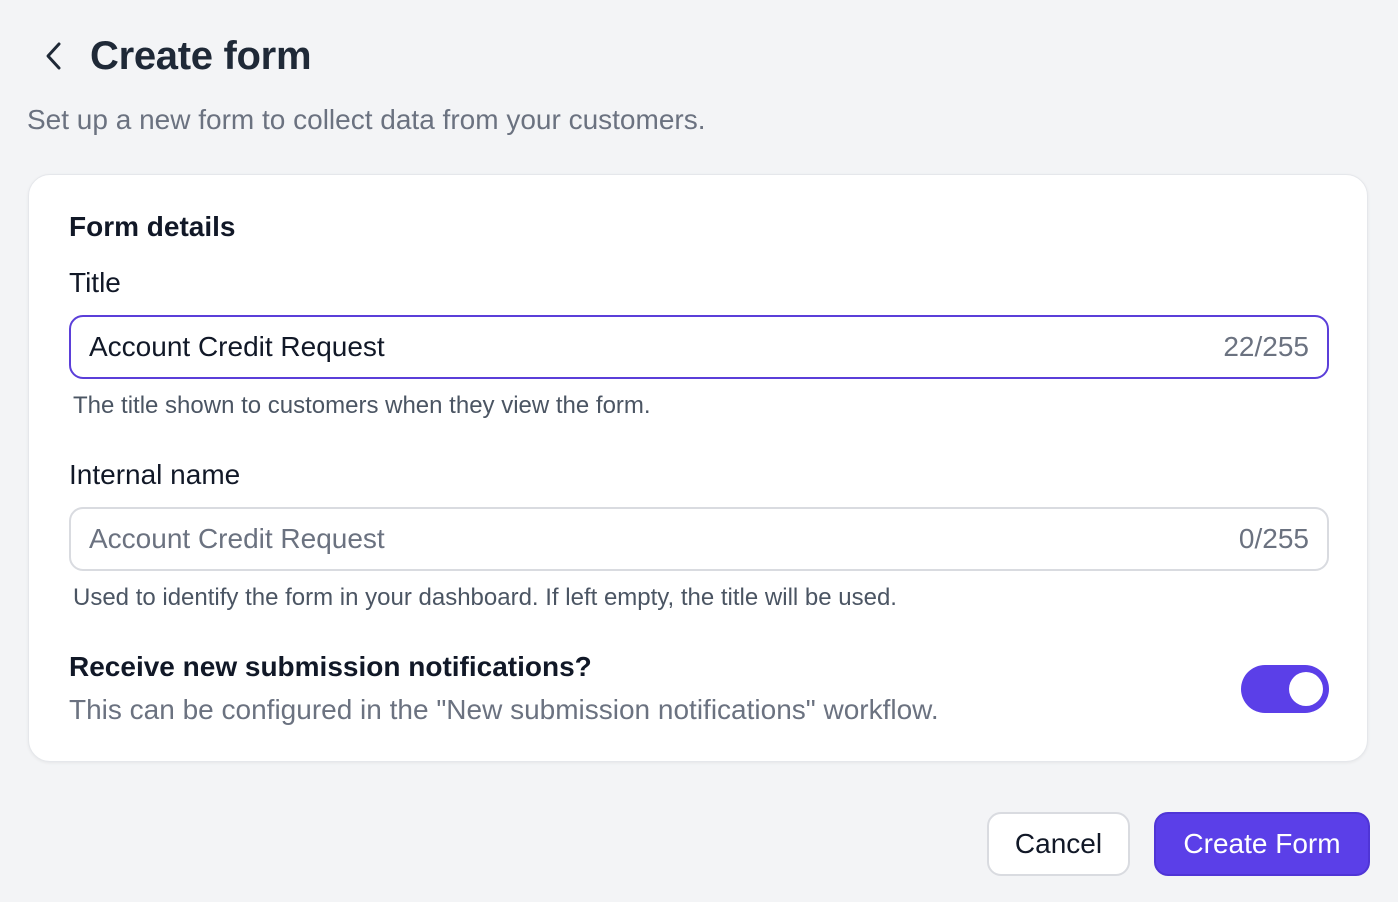 This screenshot has width=1398, height=902. Describe the element at coordinates (1058, 844) in the screenshot. I see `cancel-button: Cancel` at that location.